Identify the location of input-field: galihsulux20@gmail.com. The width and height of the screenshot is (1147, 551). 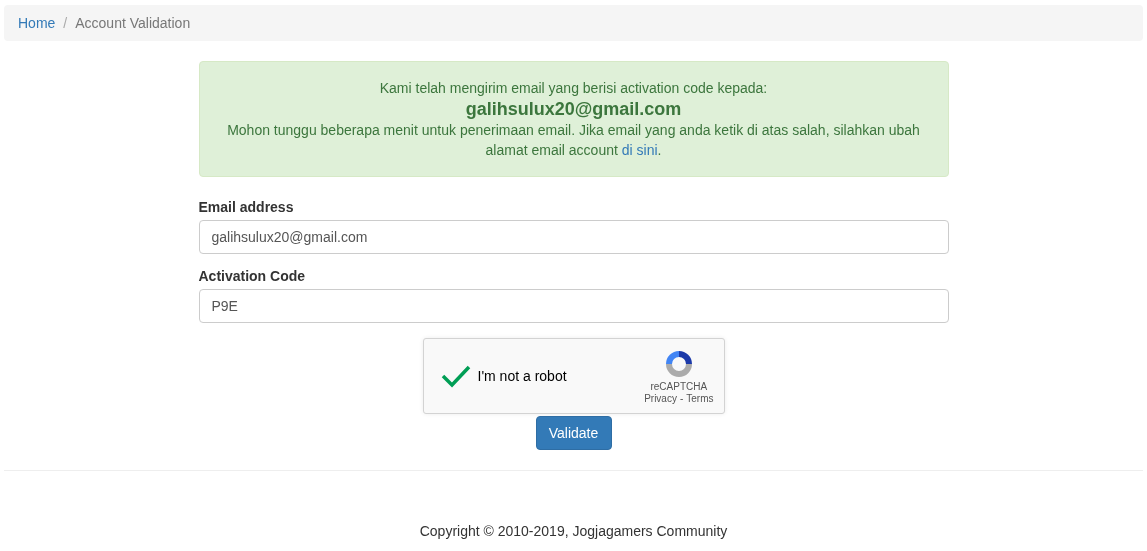
(573, 237).